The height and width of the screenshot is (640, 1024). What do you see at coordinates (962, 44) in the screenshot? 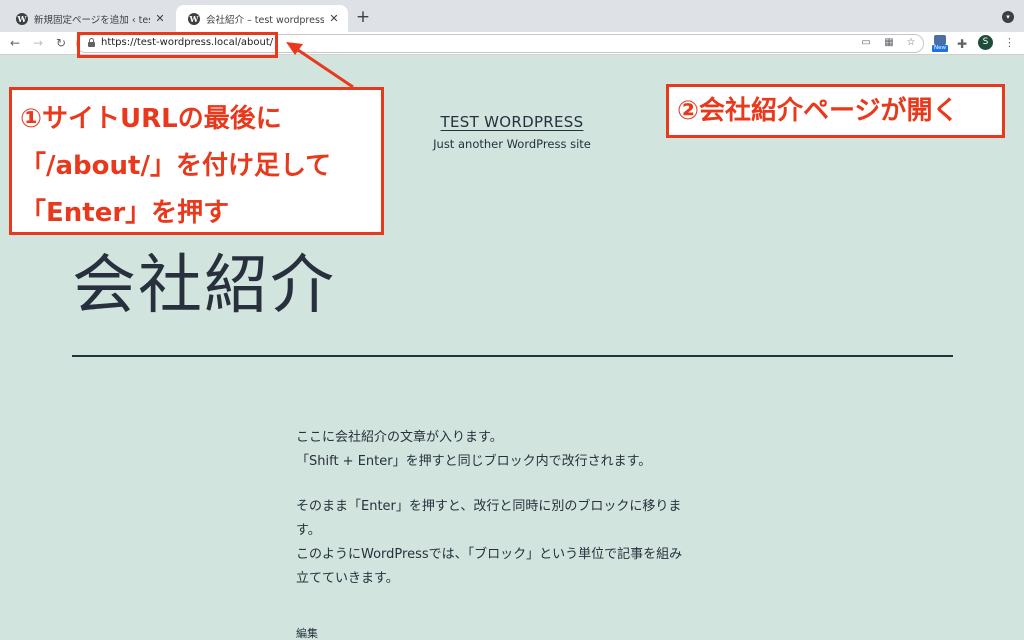
I see `extensions-puzzle-icon: ✚` at bounding box center [962, 44].